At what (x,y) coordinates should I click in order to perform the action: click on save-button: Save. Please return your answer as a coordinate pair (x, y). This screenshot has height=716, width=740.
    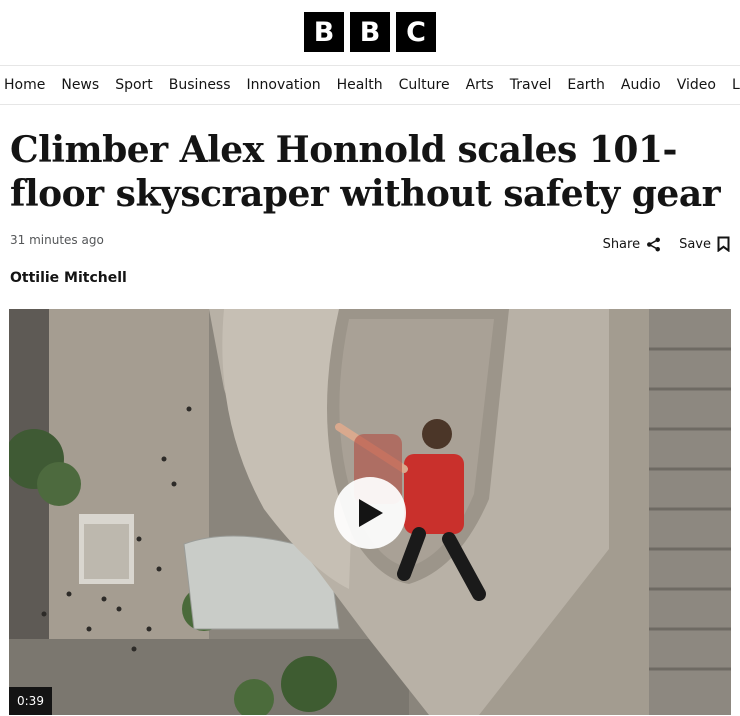
    Looking at the image, I should click on (704, 244).